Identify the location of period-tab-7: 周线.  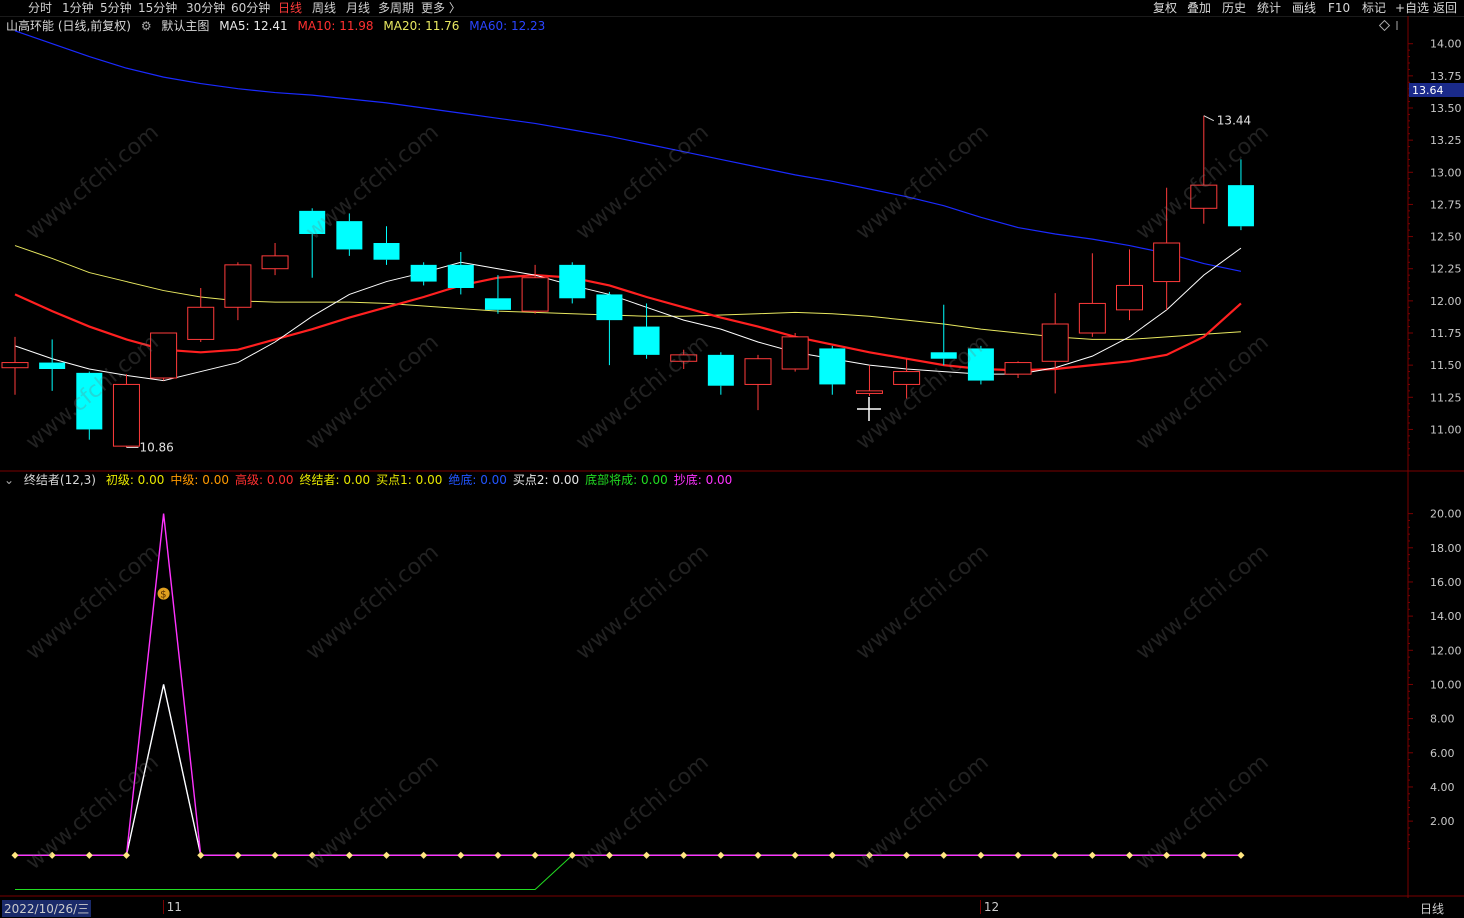
(324, 8).